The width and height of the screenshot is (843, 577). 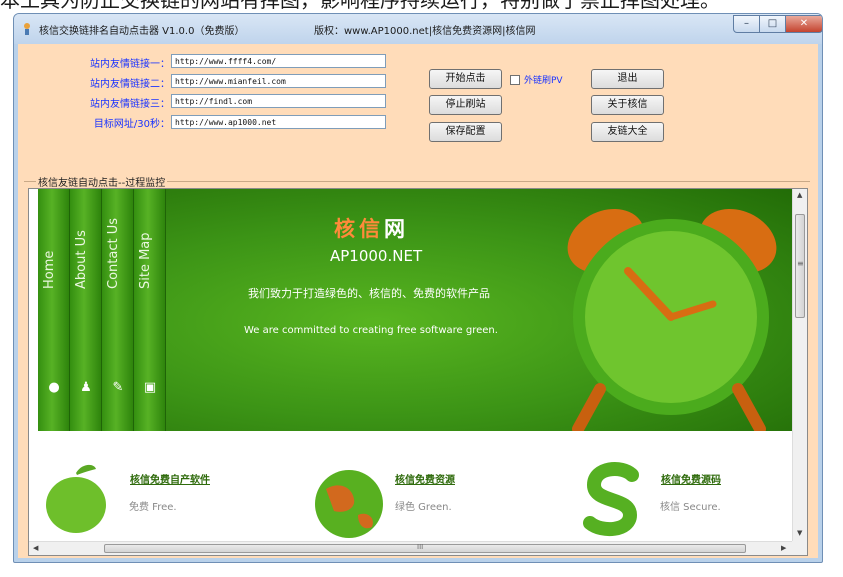 I want to click on scroll-left-icon: ◀, so click(x=35, y=548).